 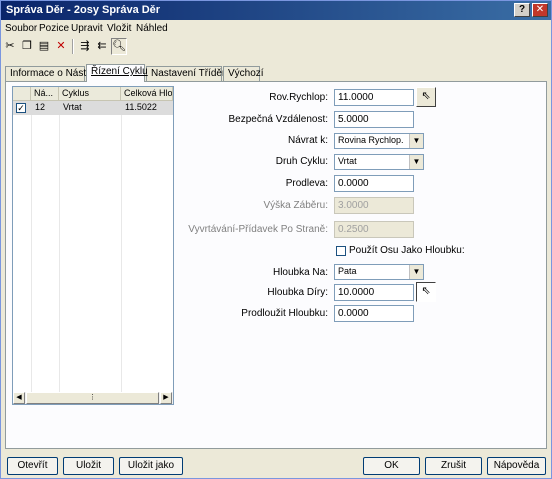 I want to click on indent-right-icon: ⇶, so click(x=85, y=46).